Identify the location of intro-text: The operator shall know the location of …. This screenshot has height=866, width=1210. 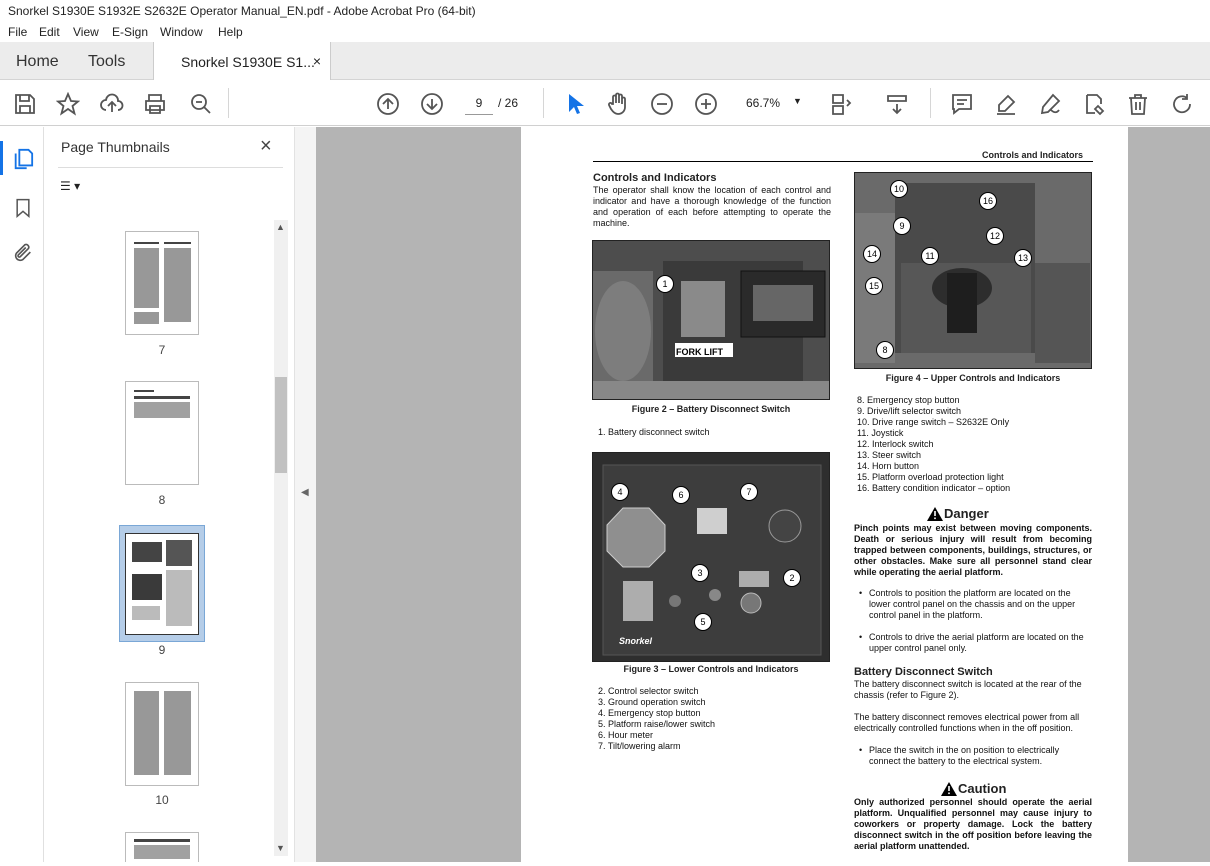
(712, 206).